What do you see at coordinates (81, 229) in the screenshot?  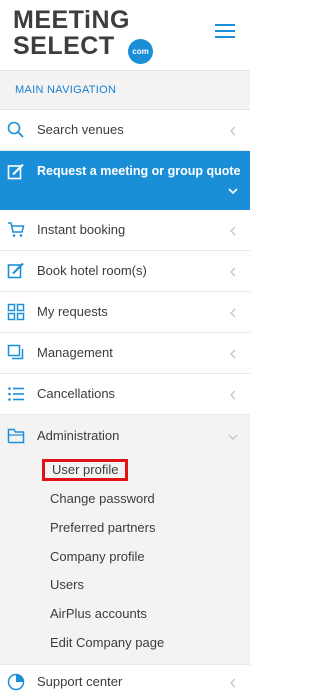 I see `nav-item-label: Instant booking` at bounding box center [81, 229].